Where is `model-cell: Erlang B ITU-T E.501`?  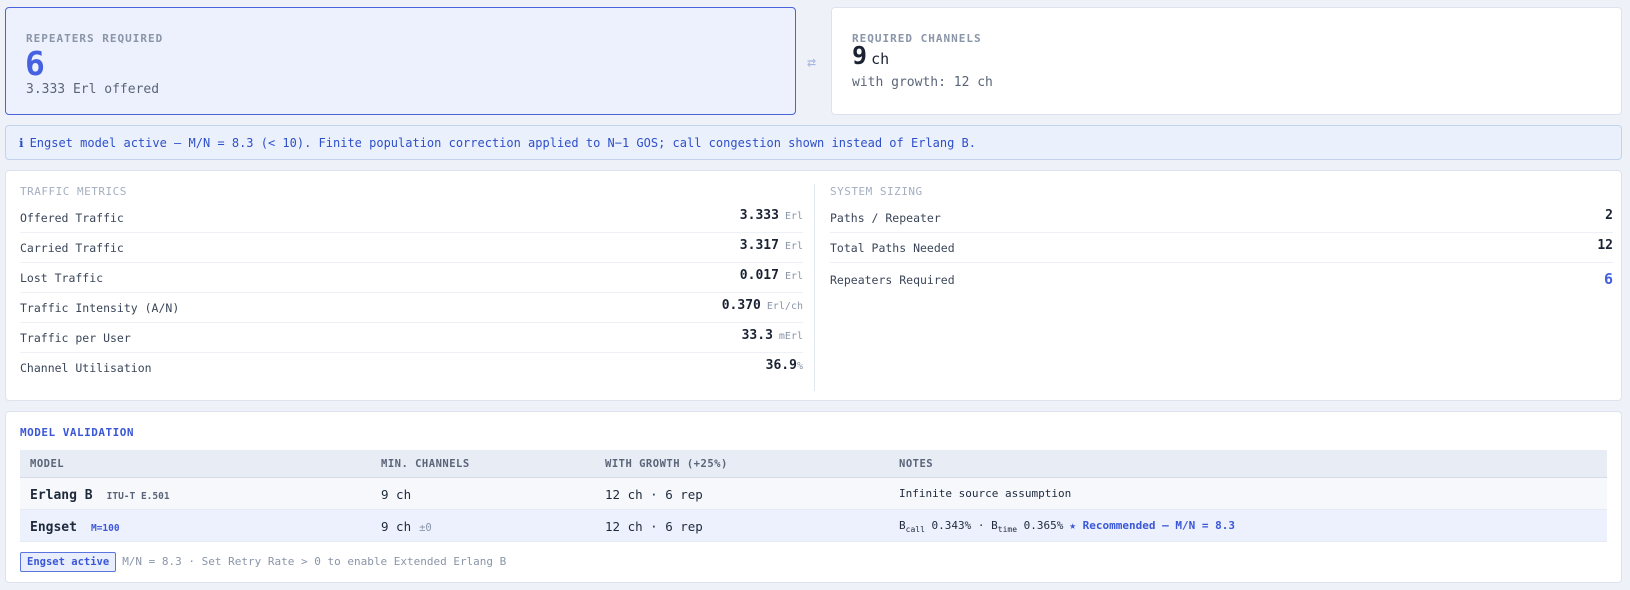
model-cell: Erlang B ITU-T E.501 is located at coordinates (100, 495).